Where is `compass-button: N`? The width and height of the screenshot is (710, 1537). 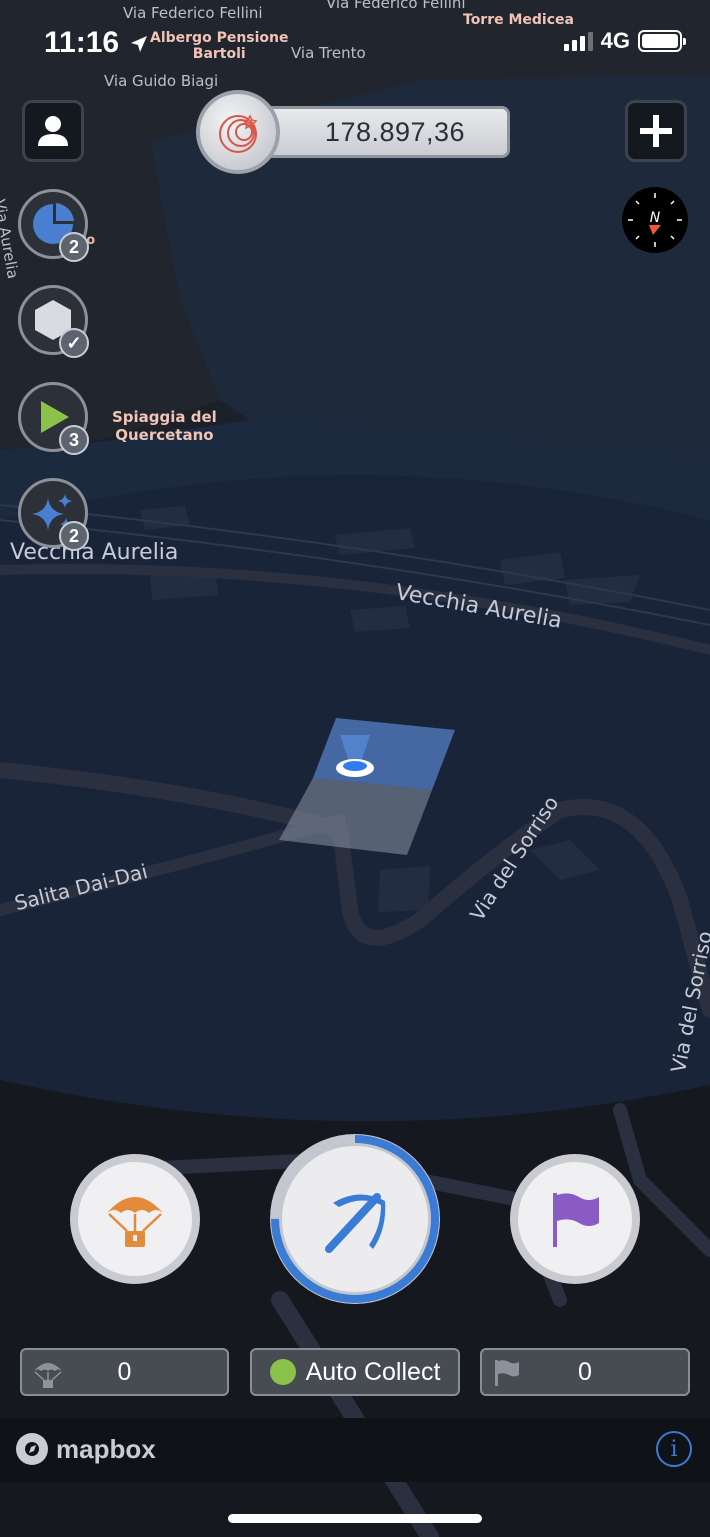 compass-button: N is located at coordinates (655, 220).